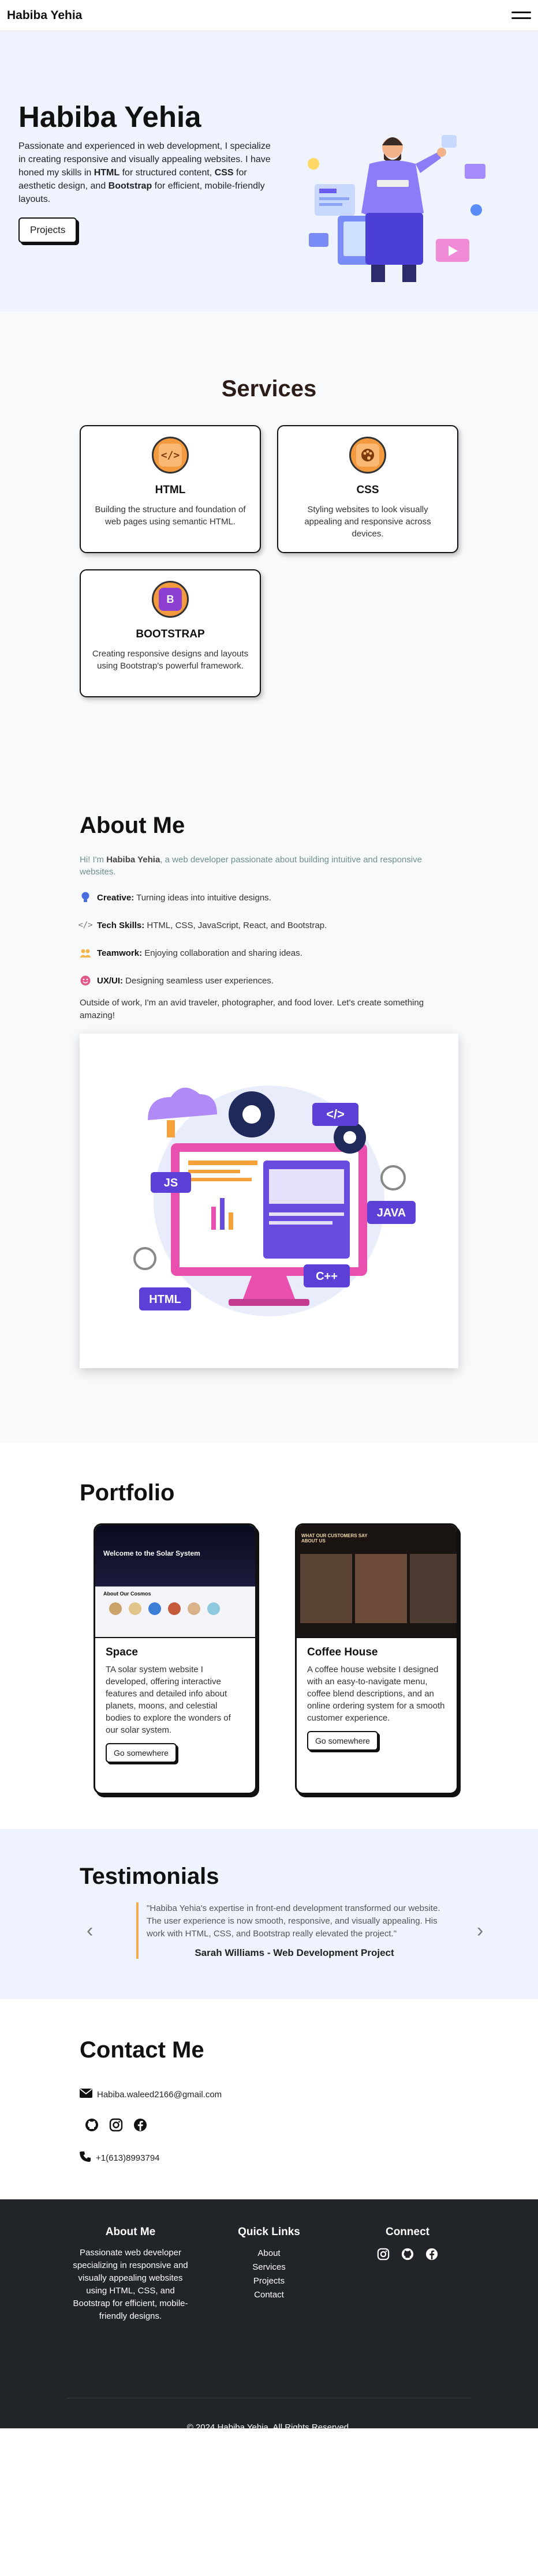 The image size is (538, 2576). What do you see at coordinates (109, 116) in the screenshot?
I see `hero-title: Habiba Yehia` at bounding box center [109, 116].